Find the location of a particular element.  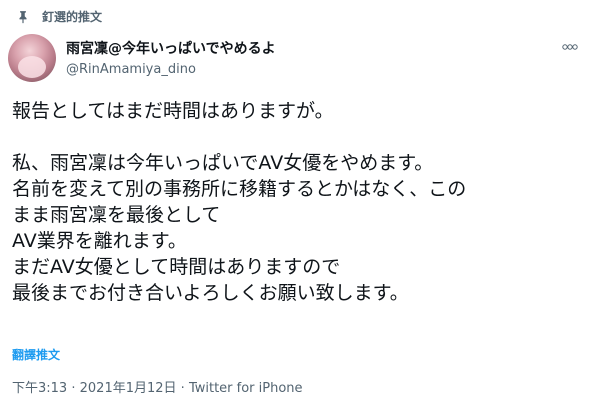

author-names: 雨宮凜@今年いっぱいでやめるよ @RinAmamiya_dino is located at coordinates (171, 57).